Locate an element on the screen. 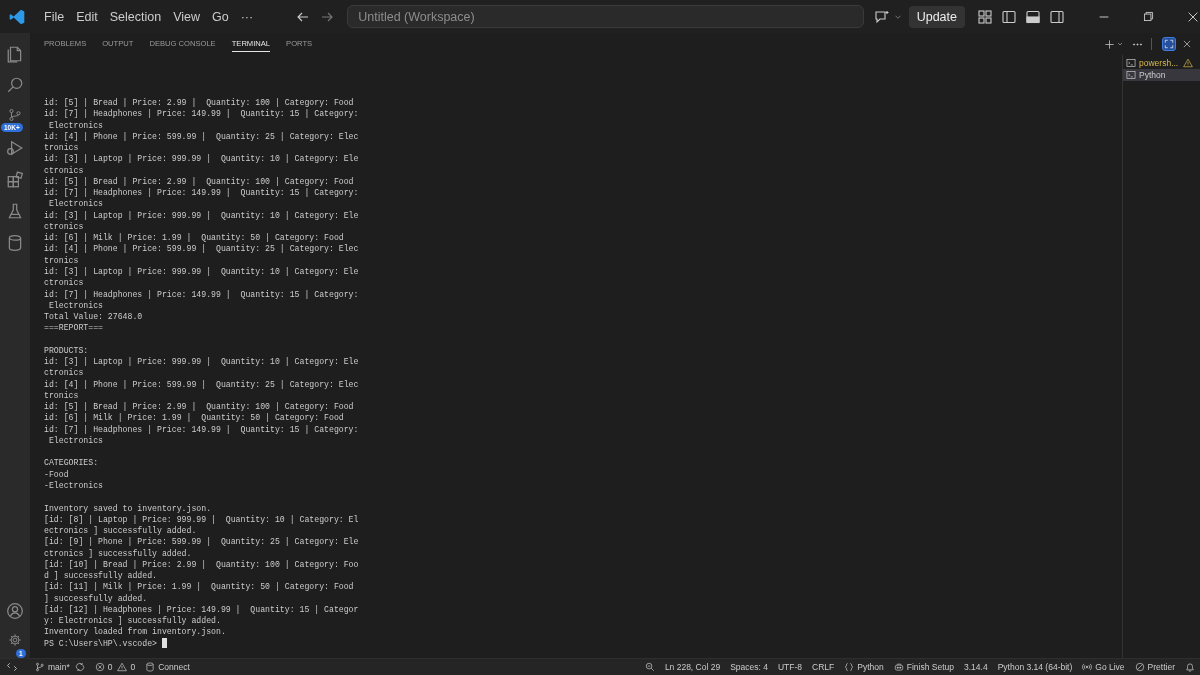  braces-icon is located at coordinates (849, 667).